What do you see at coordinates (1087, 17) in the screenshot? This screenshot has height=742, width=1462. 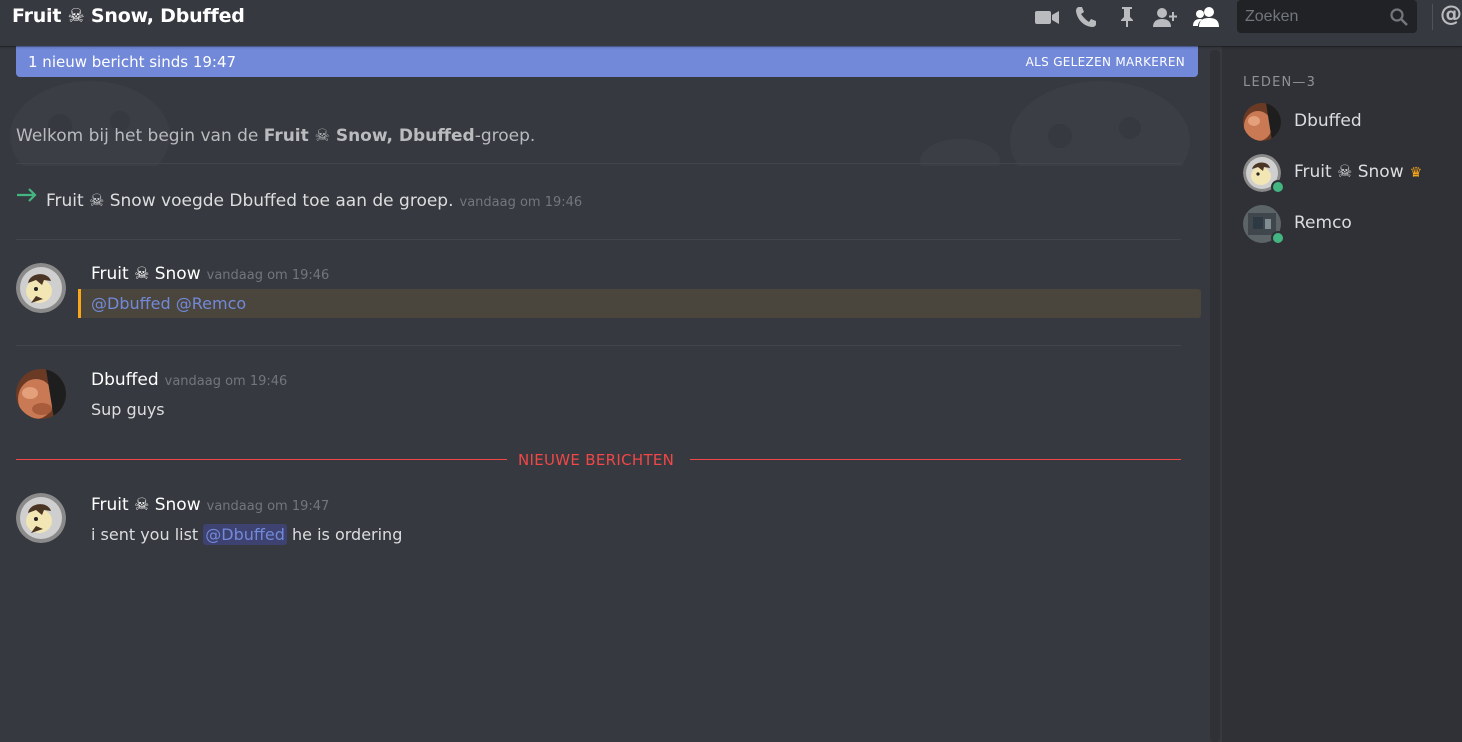 I see `phone-icon` at bounding box center [1087, 17].